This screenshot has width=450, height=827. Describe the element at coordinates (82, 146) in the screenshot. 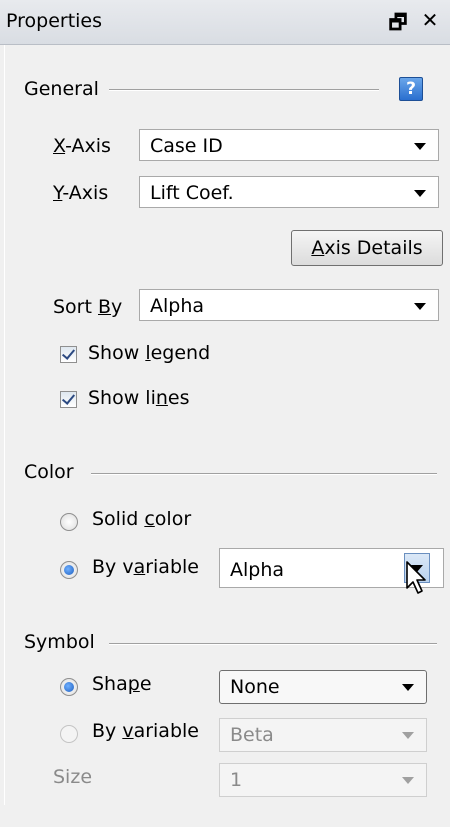

I see `x-axis-label: X-Axis` at that location.